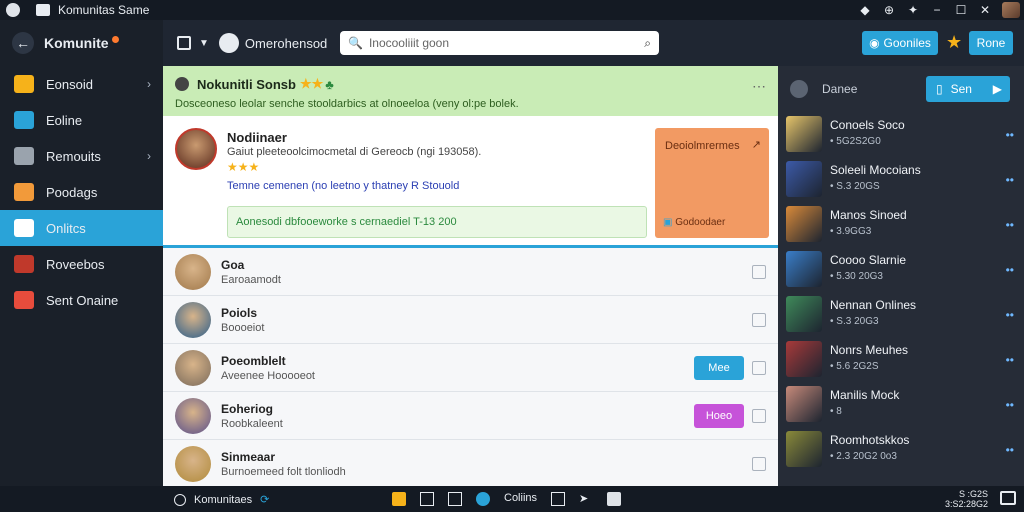 The width and height of the screenshot is (1024, 512). Describe the element at coordinates (939, 89) in the screenshot. I see `doc-icon: ▯` at that location.